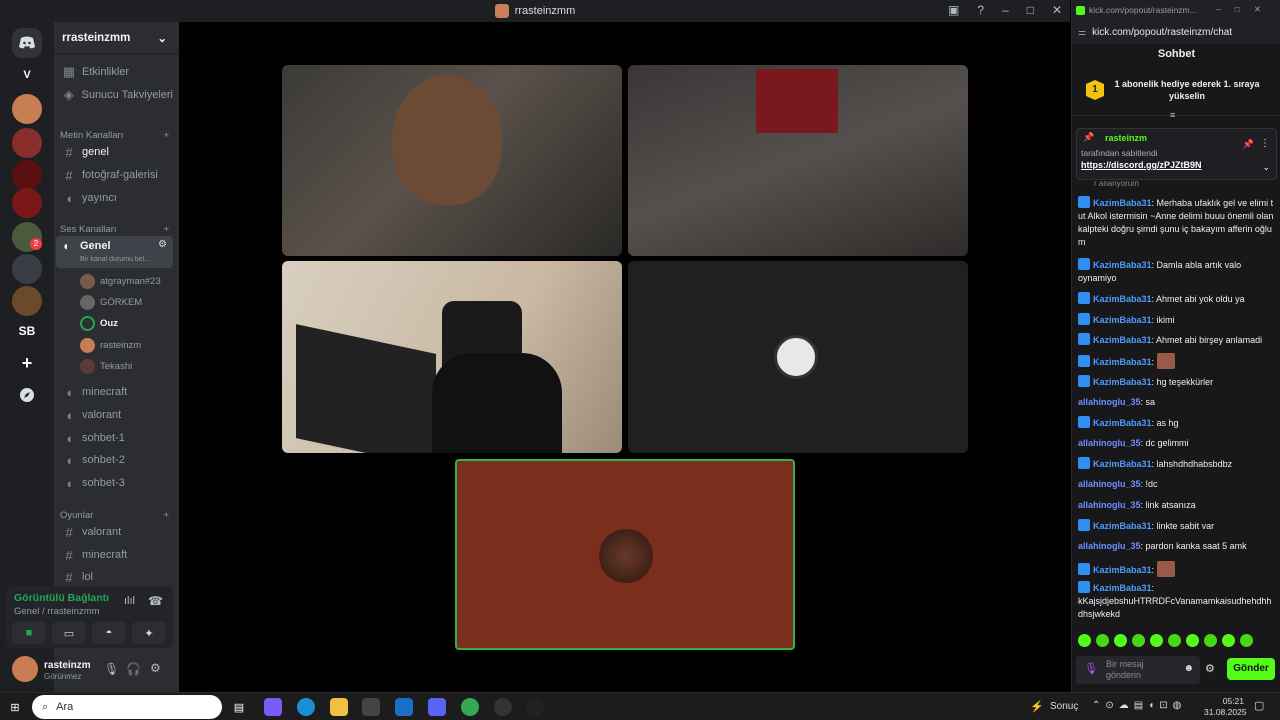  I want to click on discord-taskbar-icon, so click(437, 707).